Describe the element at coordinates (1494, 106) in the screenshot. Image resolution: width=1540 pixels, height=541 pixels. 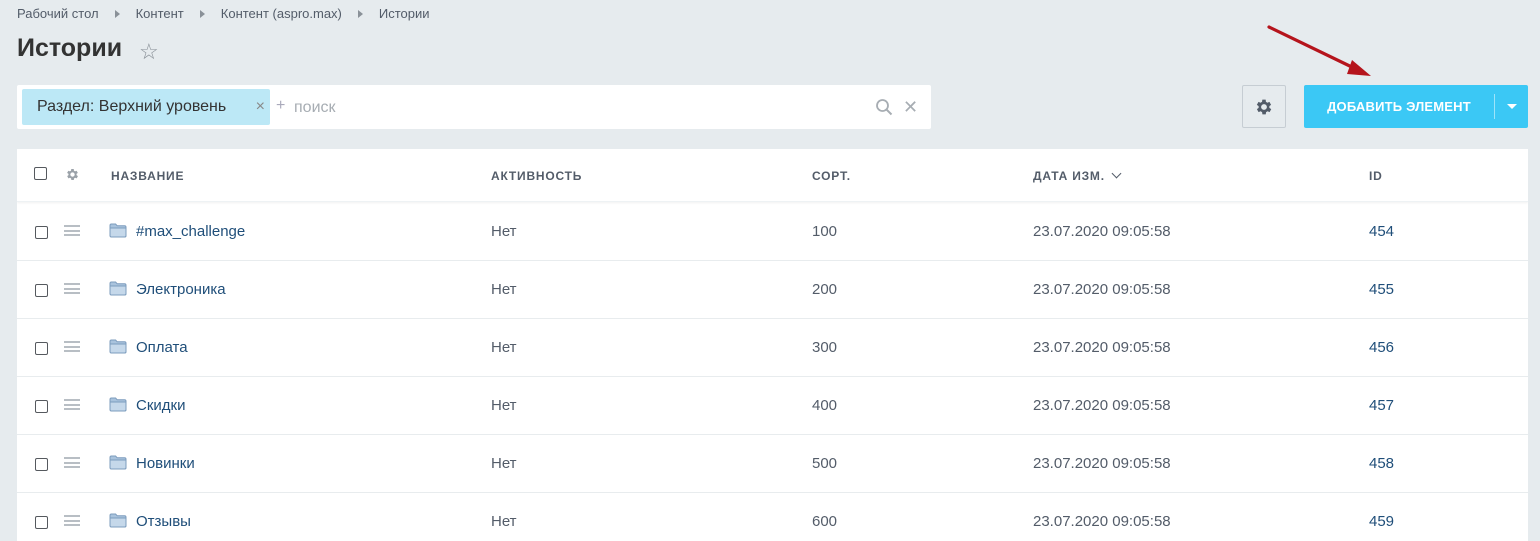
I see `add-button-divider` at that location.